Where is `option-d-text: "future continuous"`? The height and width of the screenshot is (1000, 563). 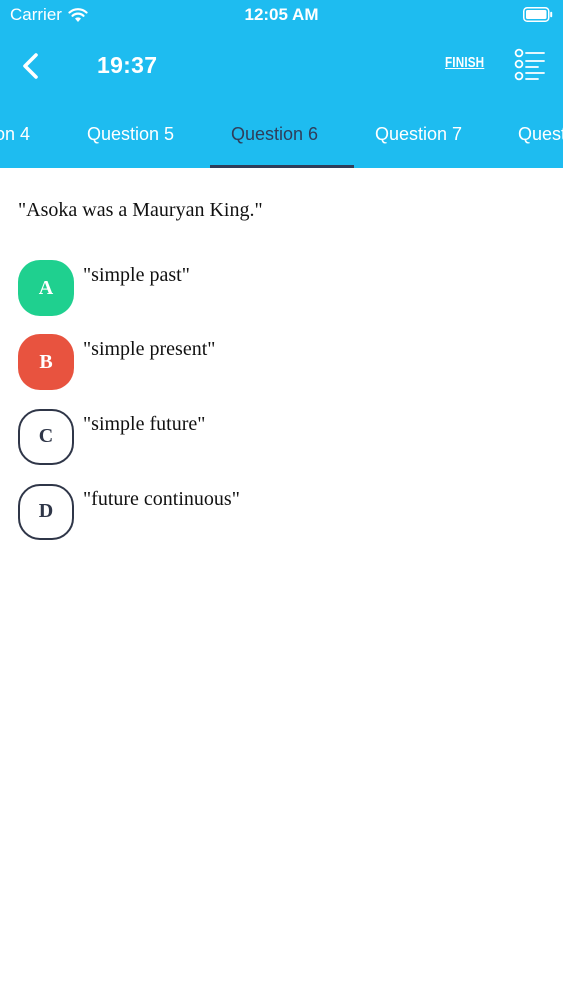 option-d-text: "future continuous" is located at coordinates (161, 499).